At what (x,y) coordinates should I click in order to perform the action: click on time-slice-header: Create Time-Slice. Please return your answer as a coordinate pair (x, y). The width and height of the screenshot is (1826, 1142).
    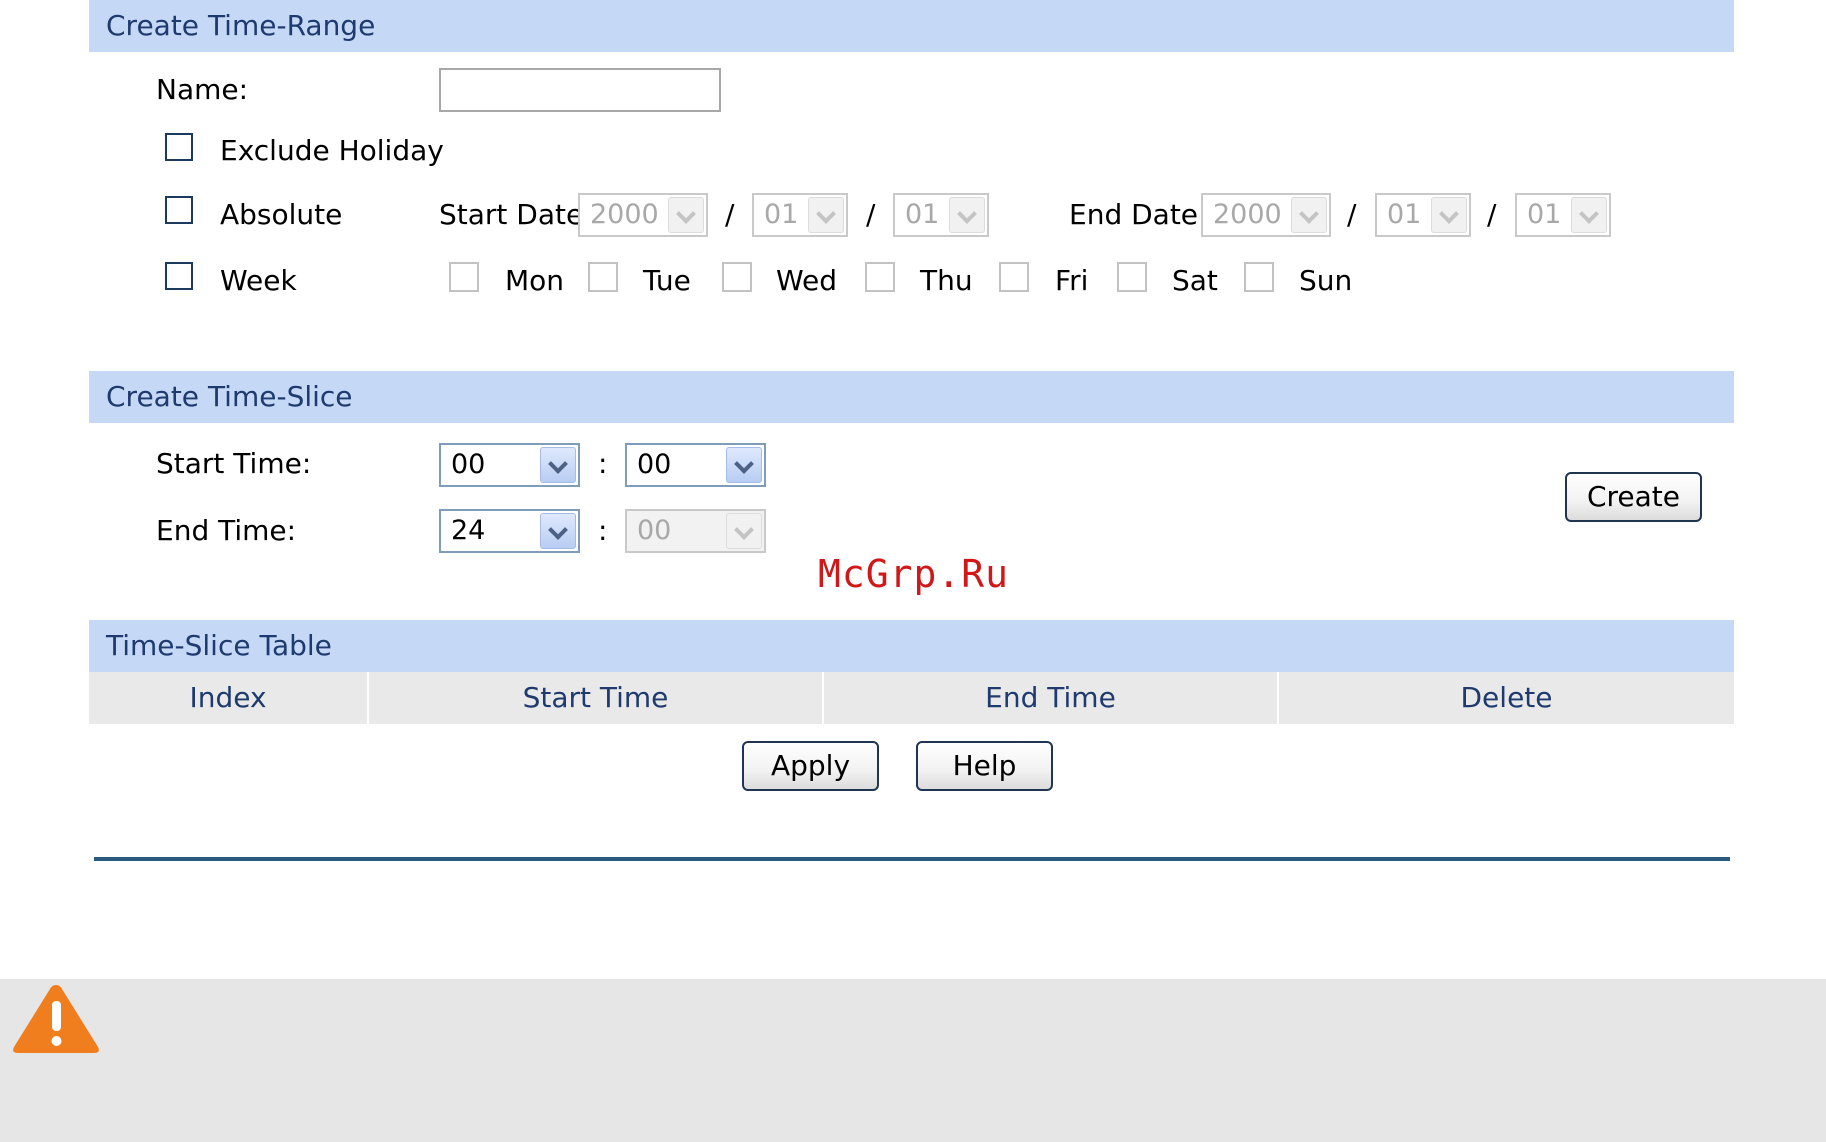
    Looking at the image, I should click on (911, 397).